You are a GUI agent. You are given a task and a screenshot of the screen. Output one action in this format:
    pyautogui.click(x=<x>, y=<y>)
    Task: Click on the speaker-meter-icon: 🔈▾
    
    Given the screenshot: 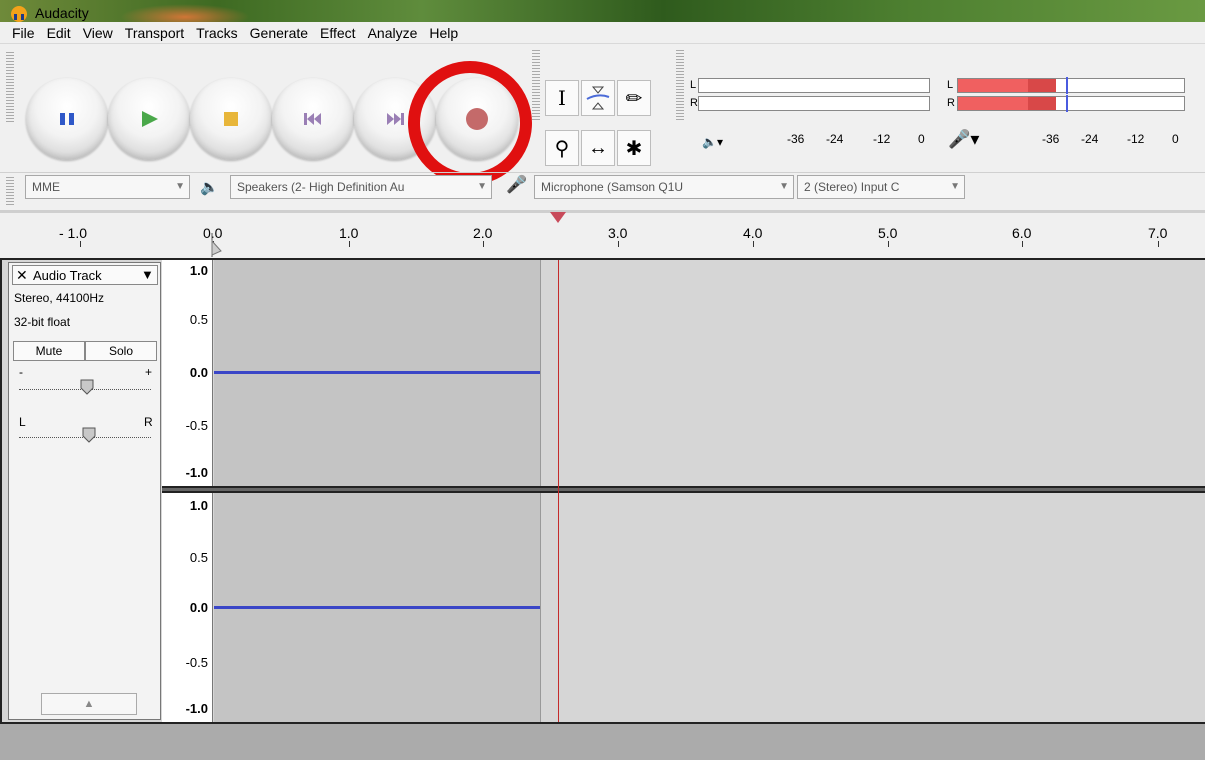 What is the action you would take?
    pyautogui.click(x=712, y=142)
    